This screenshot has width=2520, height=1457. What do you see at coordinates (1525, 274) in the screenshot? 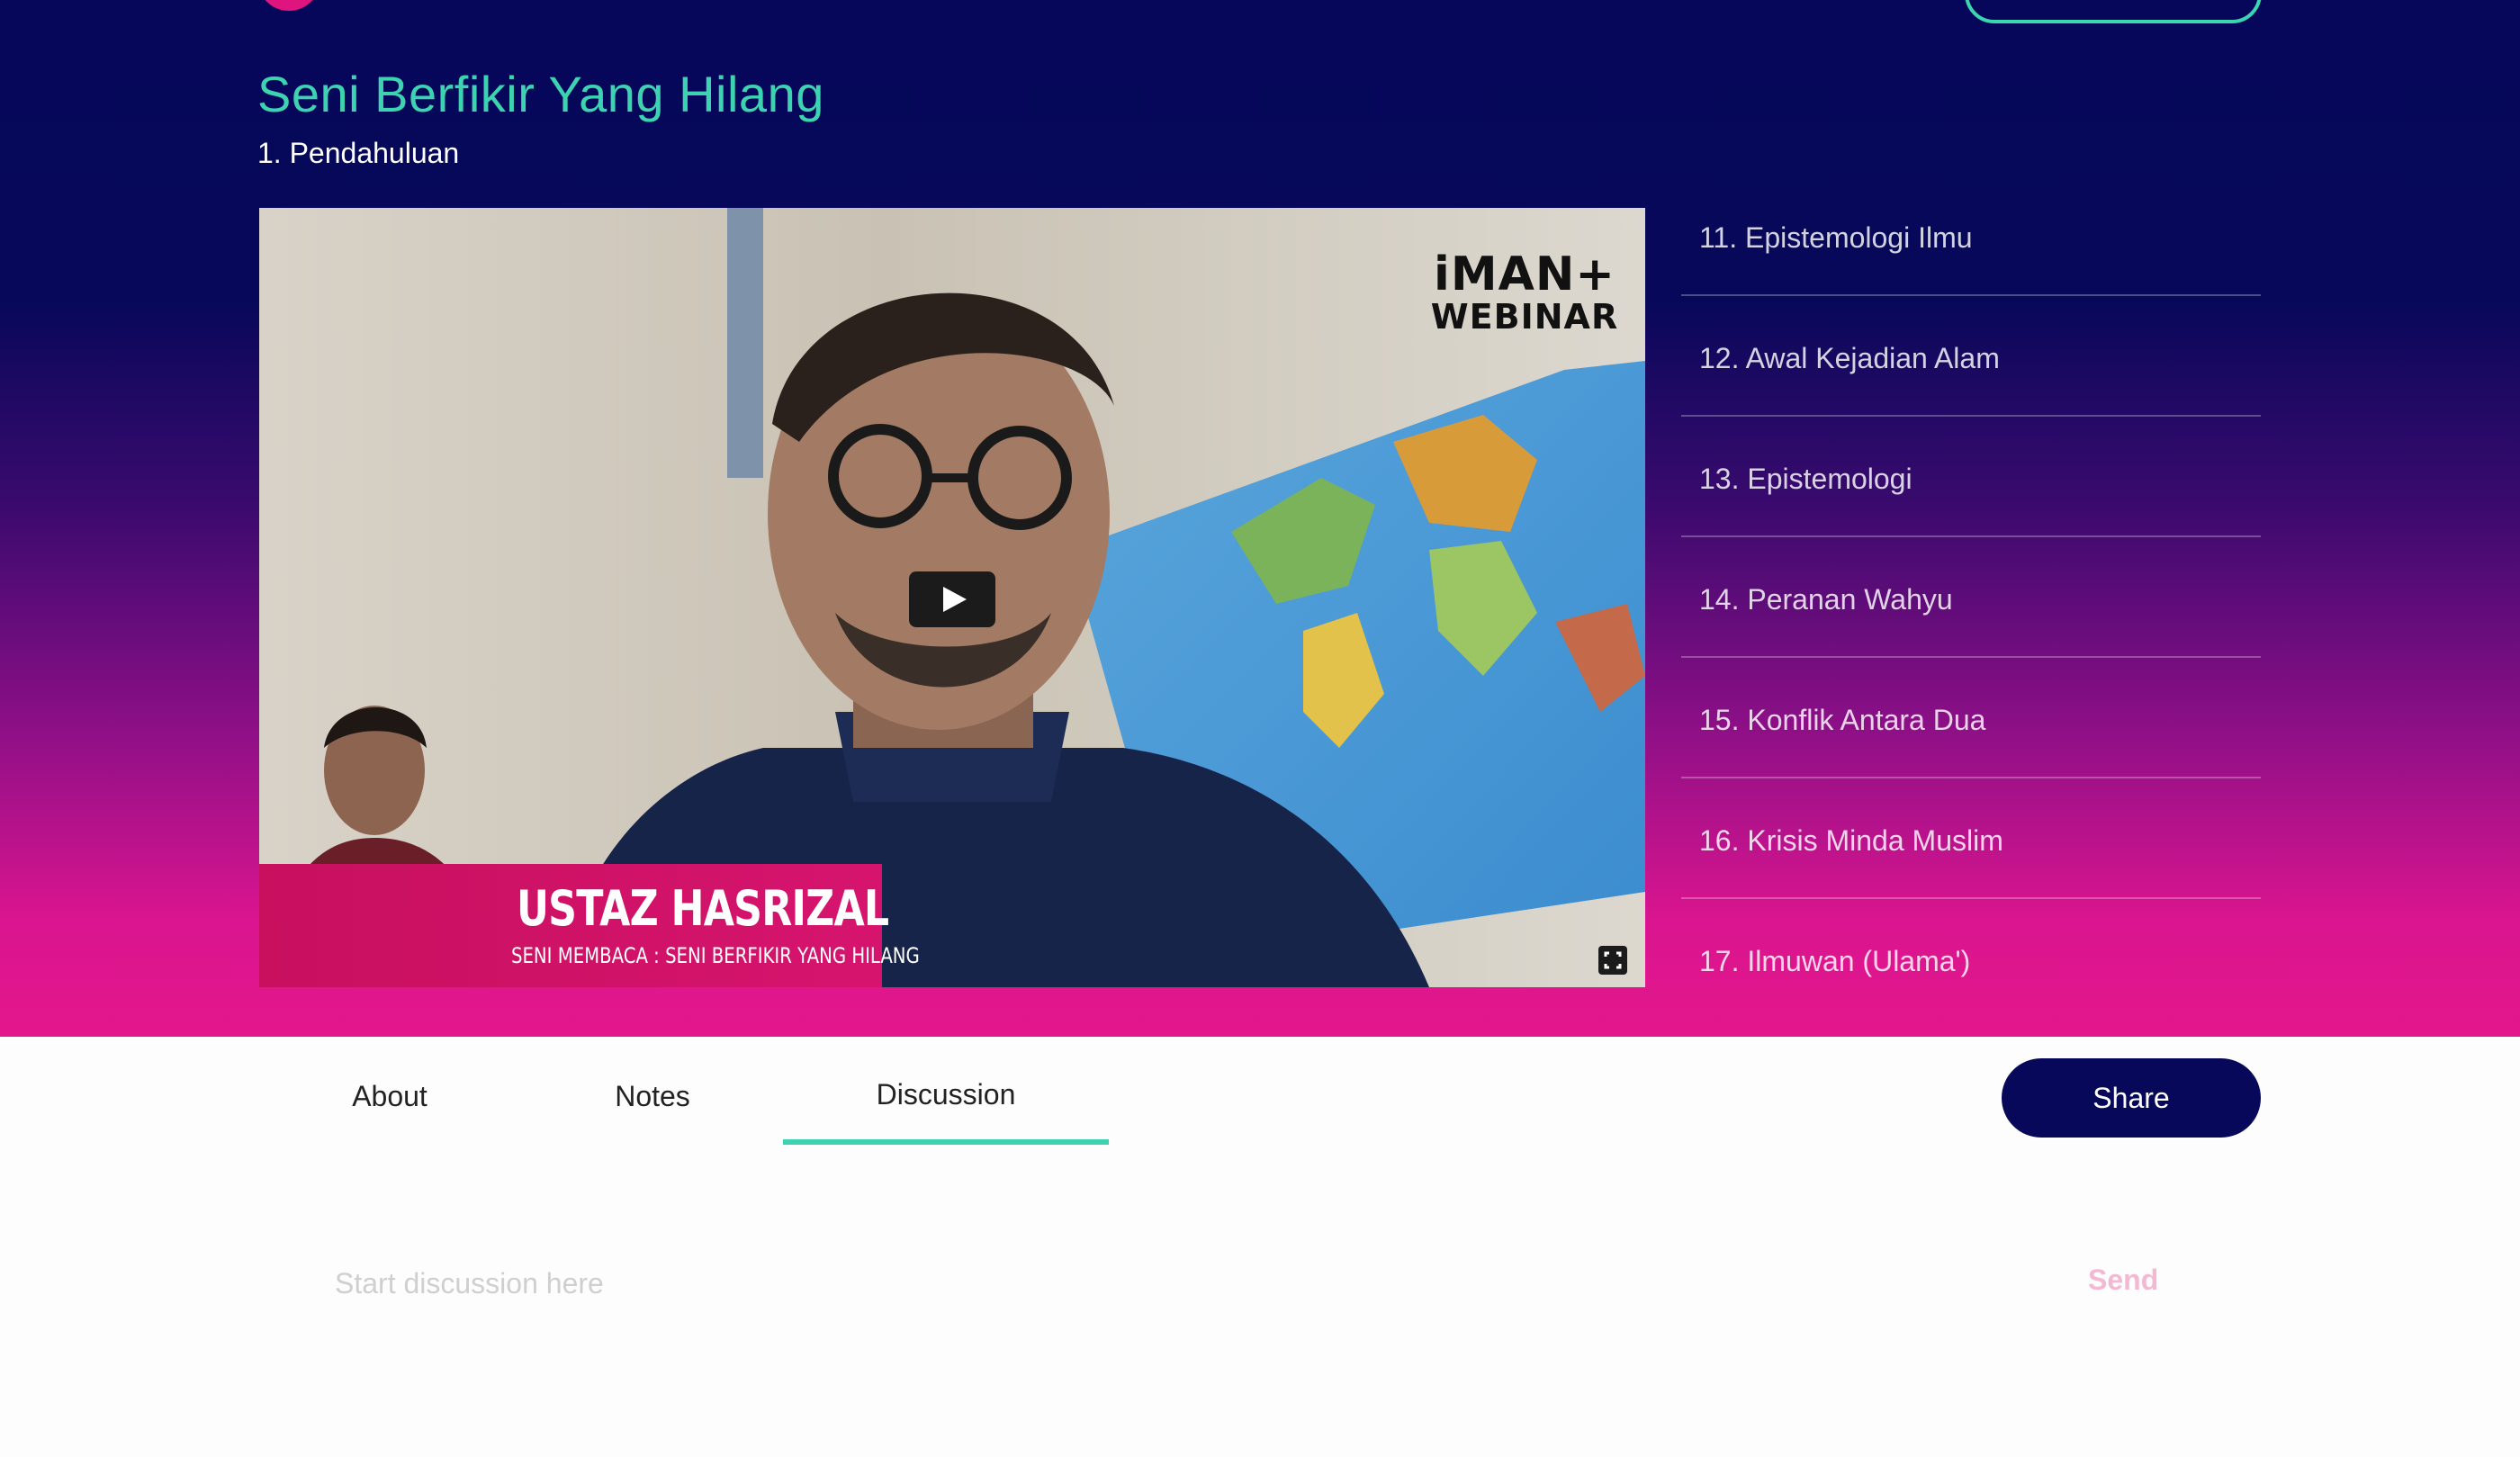
I see `brand-line-1: iMAN+` at bounding box center [1525, 274].